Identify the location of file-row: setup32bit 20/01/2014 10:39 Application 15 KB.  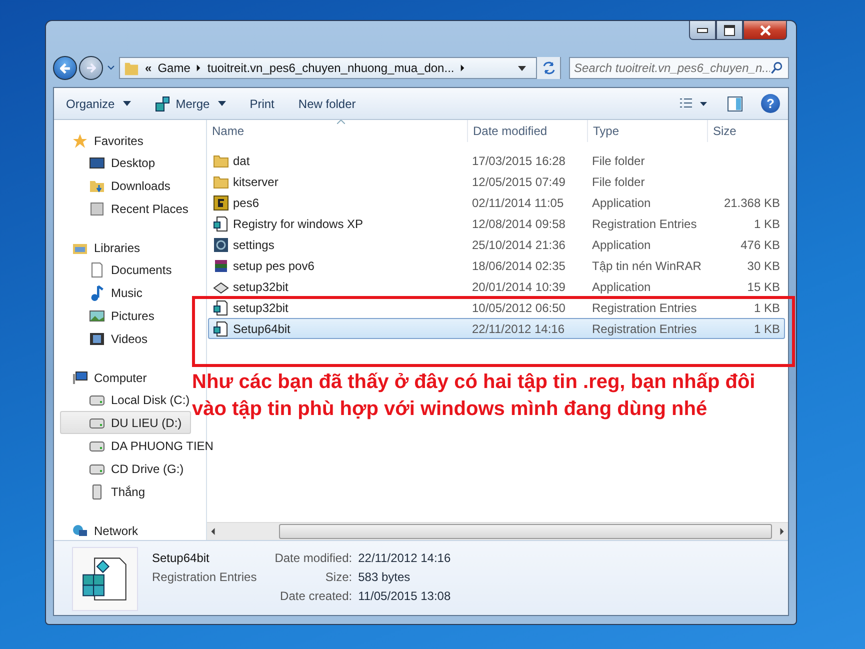
(496, 286).